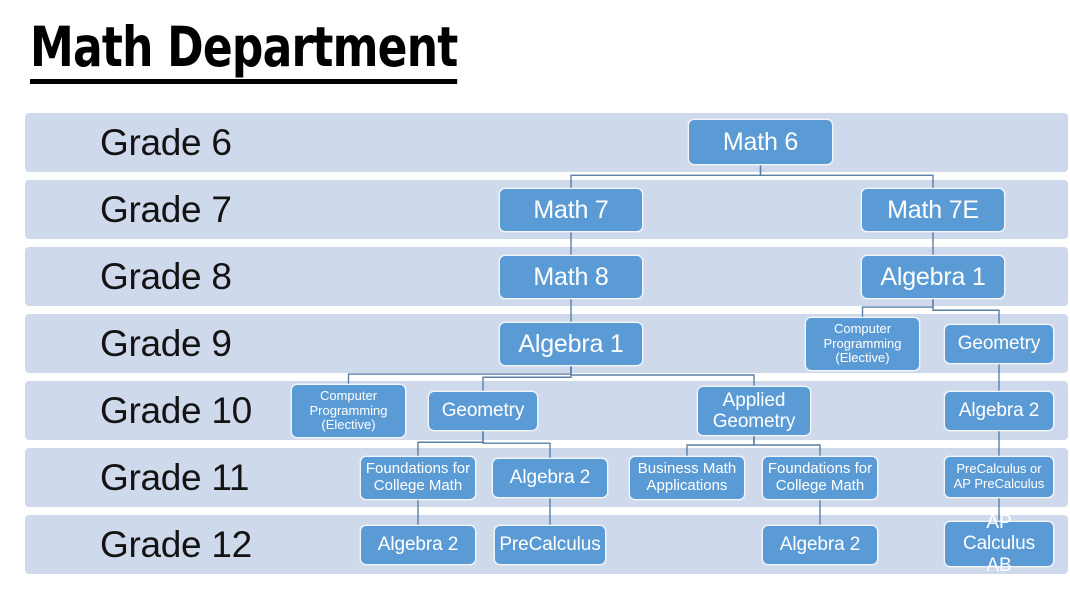 The height and width of the screenshot is (599, 1070). I want to click on course-box-label: Math 7E, so click(933, 210).